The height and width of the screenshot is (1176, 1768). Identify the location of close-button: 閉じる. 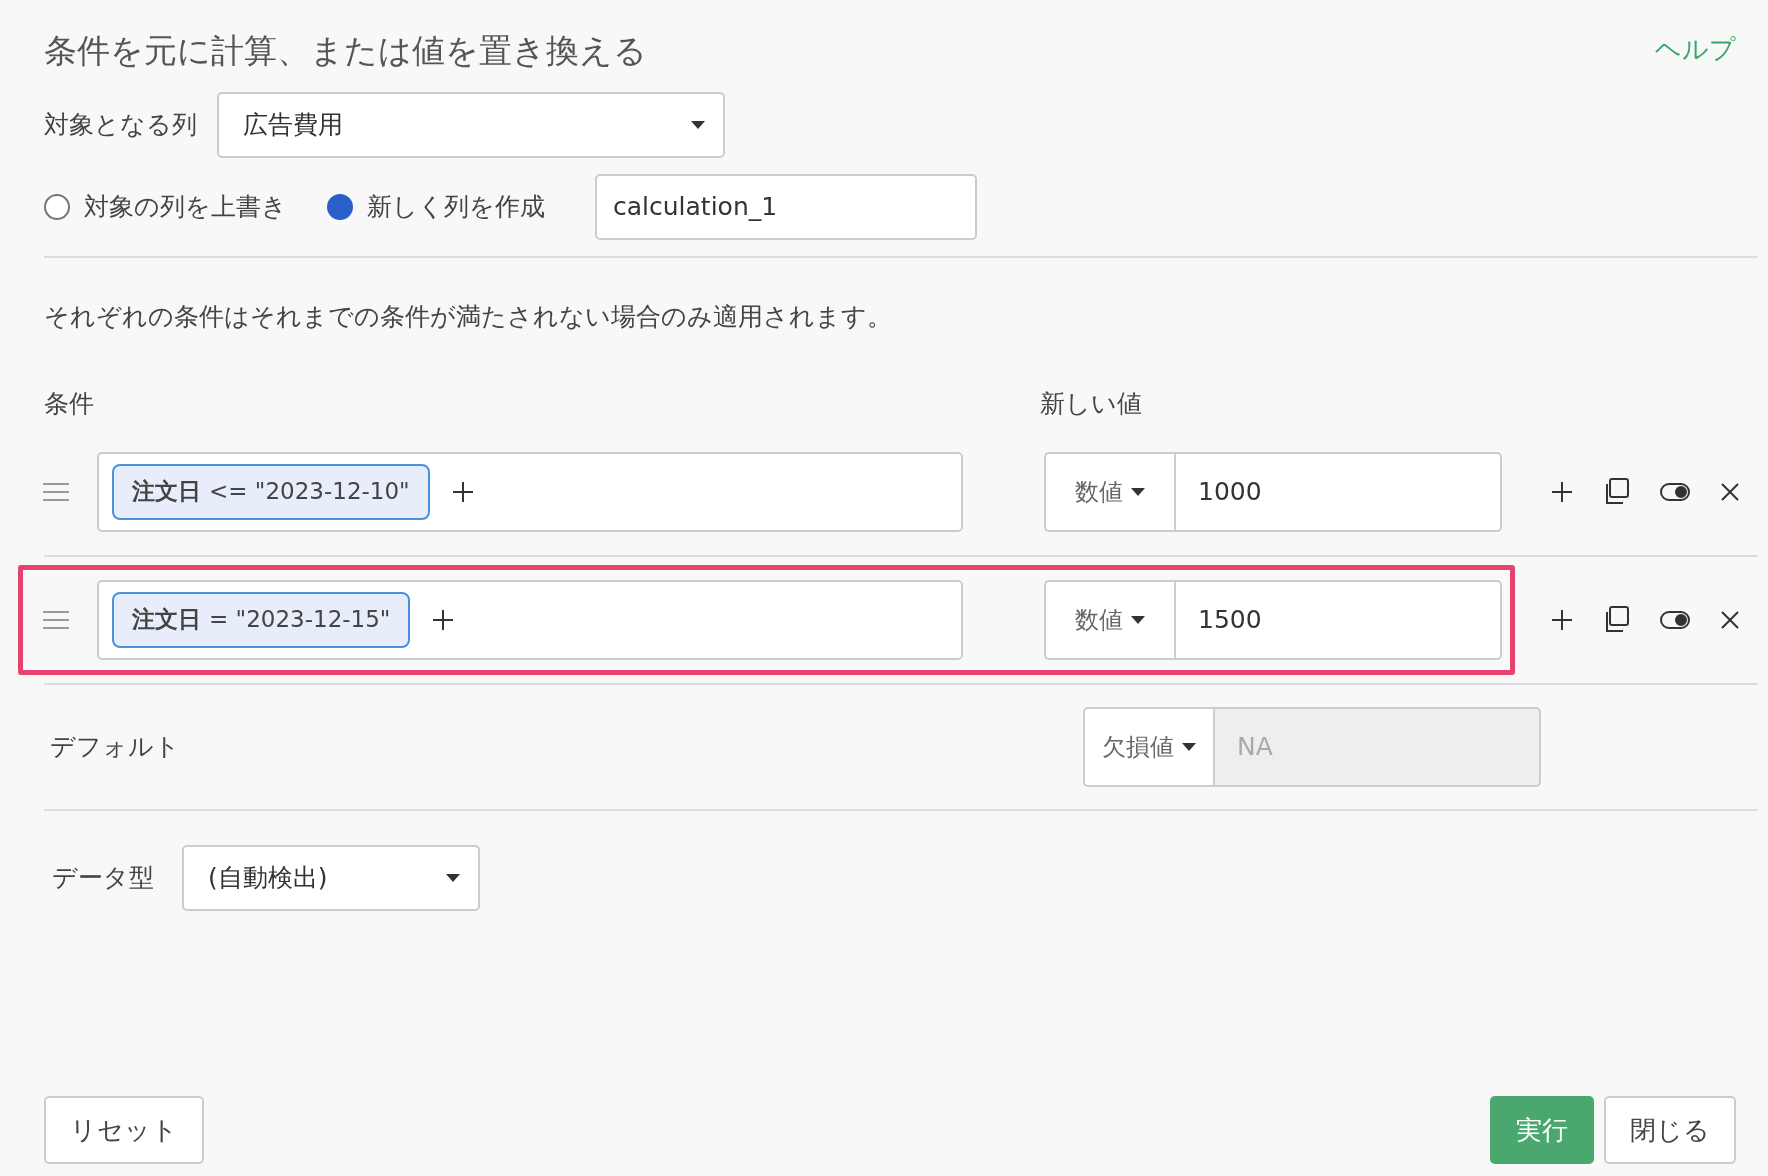
(1670, 1130).